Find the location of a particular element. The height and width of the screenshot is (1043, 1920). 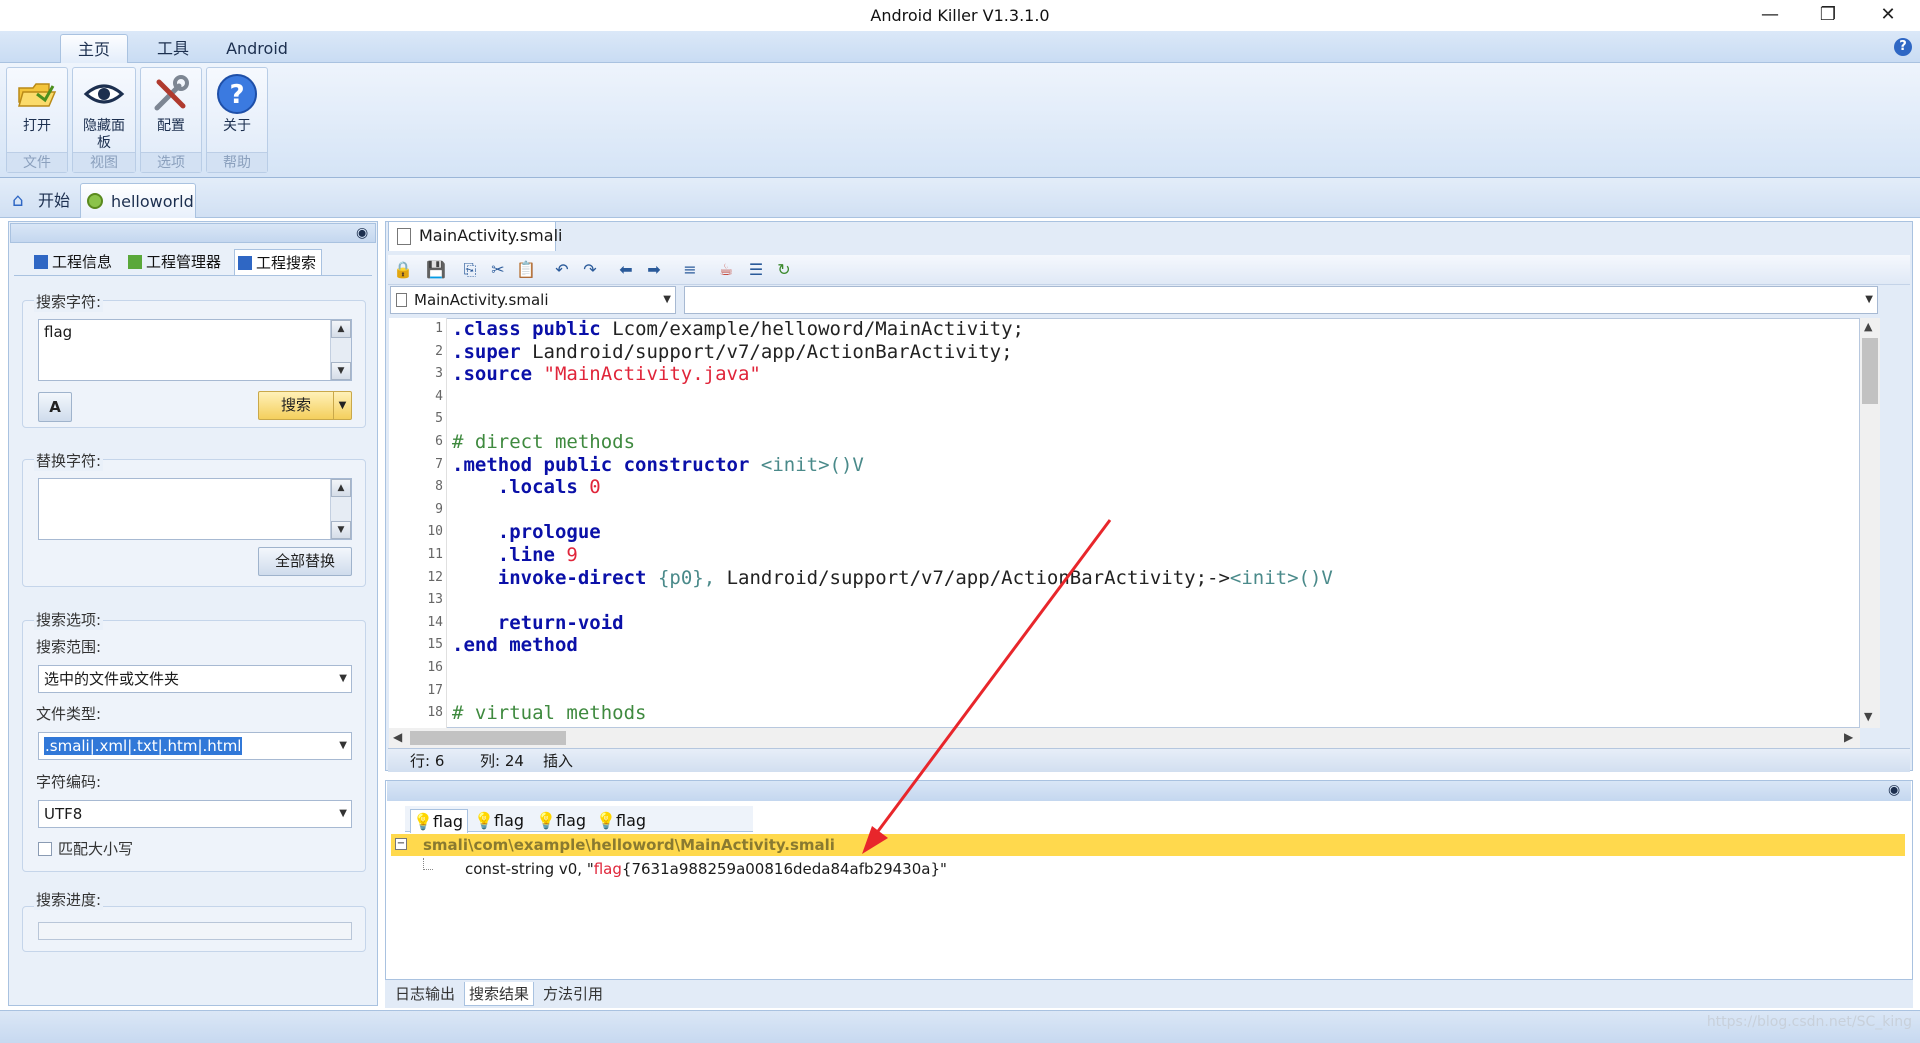

tab-log-output: 日志输出 is located at coordinates (425, 994).